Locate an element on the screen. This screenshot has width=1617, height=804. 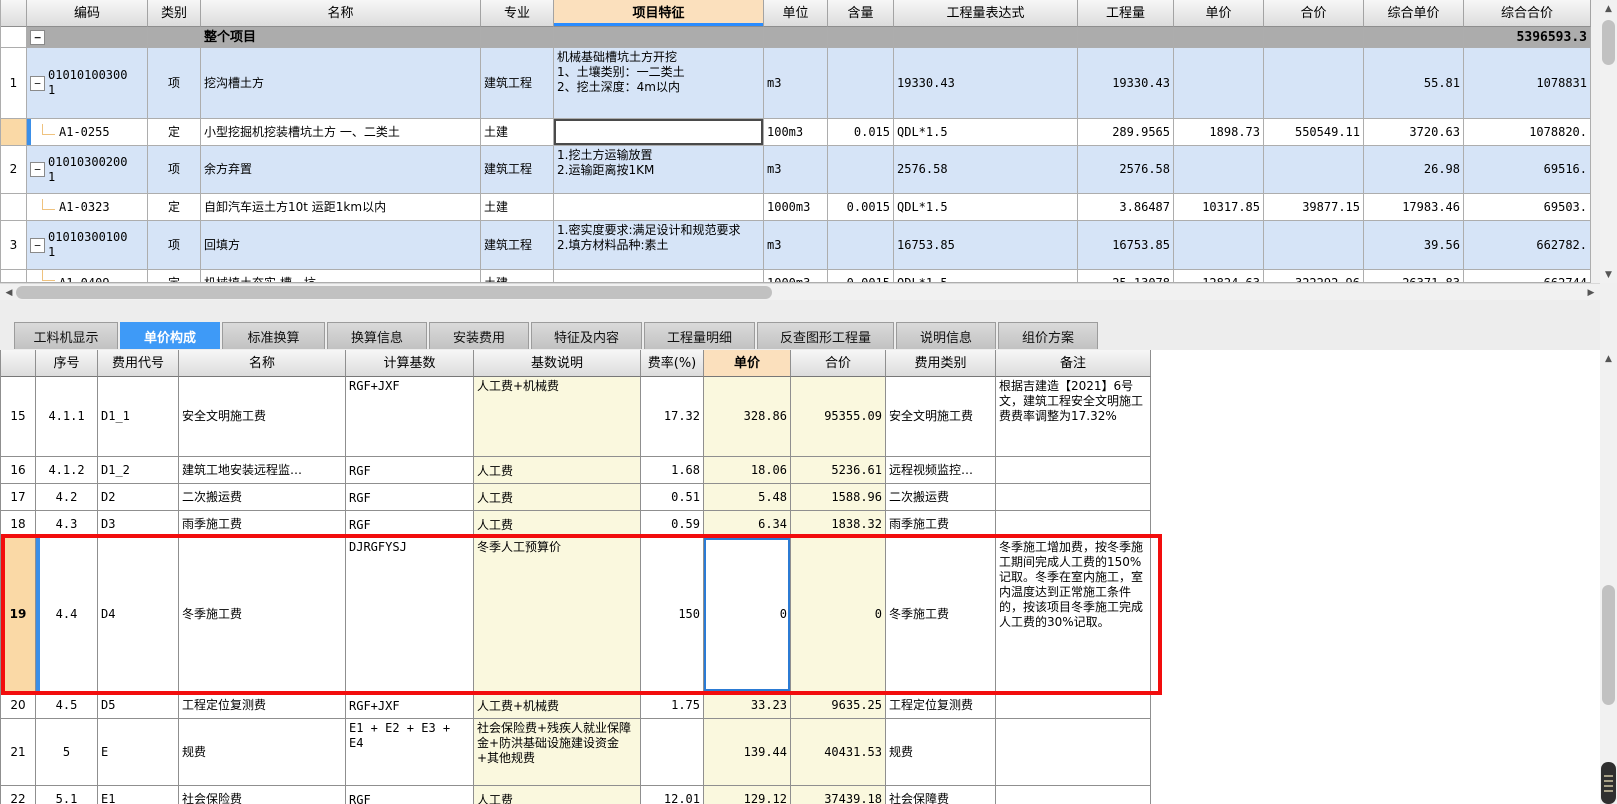
col-header-comp-unit-price: 综合单价 is located at coordinates (1414, 13).